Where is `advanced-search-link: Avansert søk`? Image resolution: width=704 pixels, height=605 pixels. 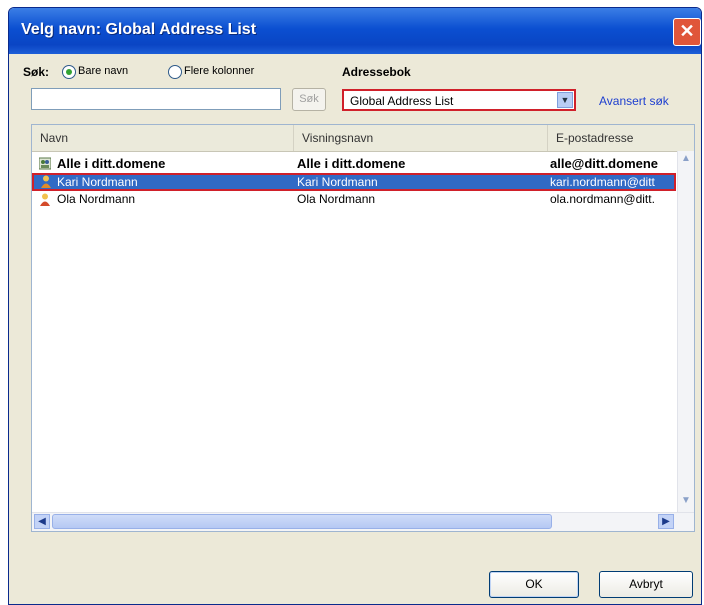
advanced-search-link: Avansert søk is located at coordinates (634, 101).